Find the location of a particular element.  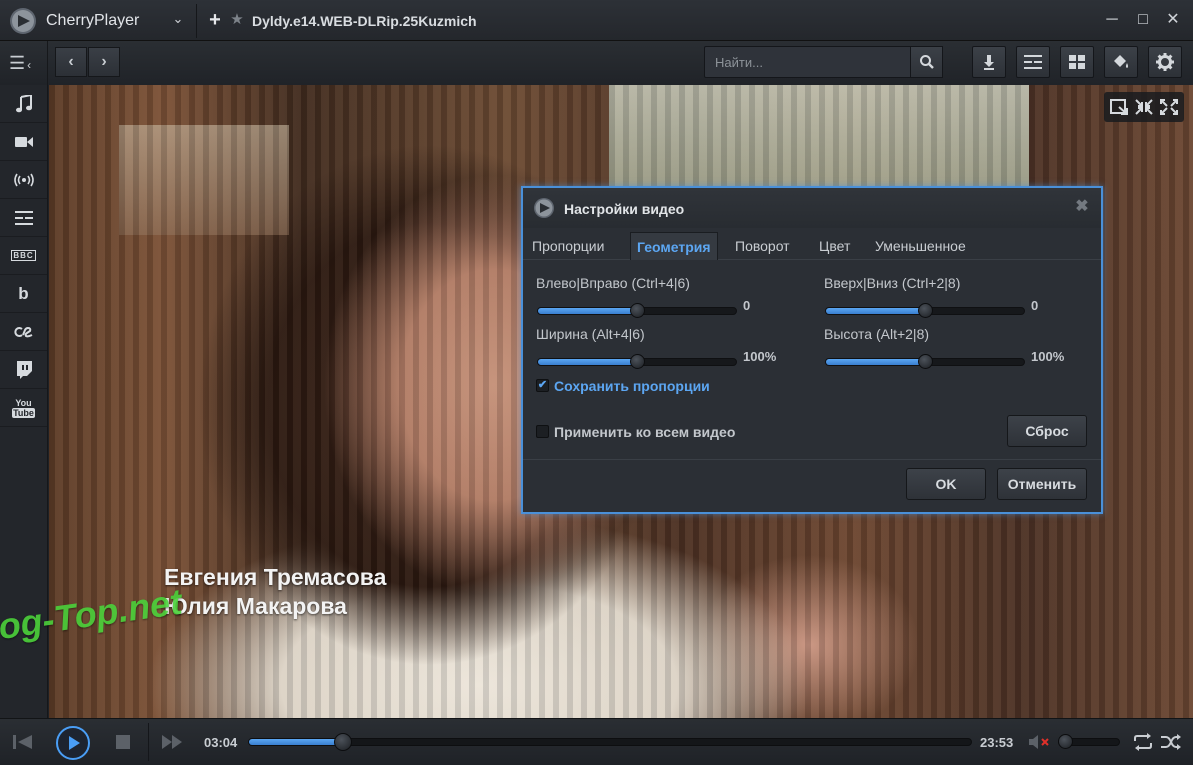

b-icon: b is located at coordinates (23, 293).